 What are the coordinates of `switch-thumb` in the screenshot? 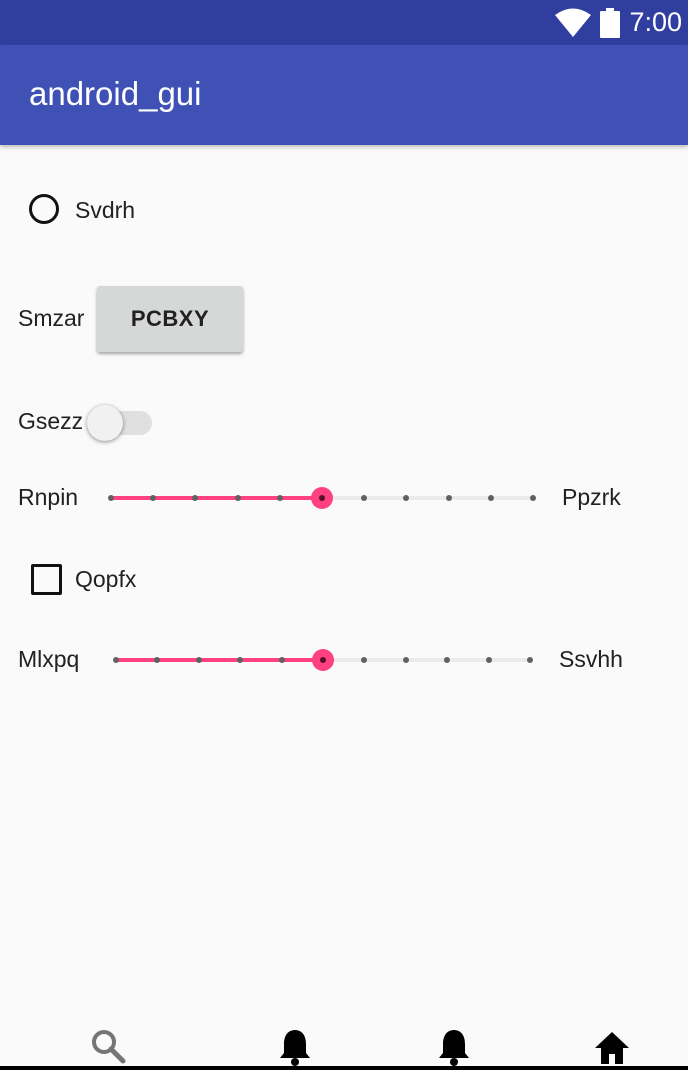 It's located at (105, 423).